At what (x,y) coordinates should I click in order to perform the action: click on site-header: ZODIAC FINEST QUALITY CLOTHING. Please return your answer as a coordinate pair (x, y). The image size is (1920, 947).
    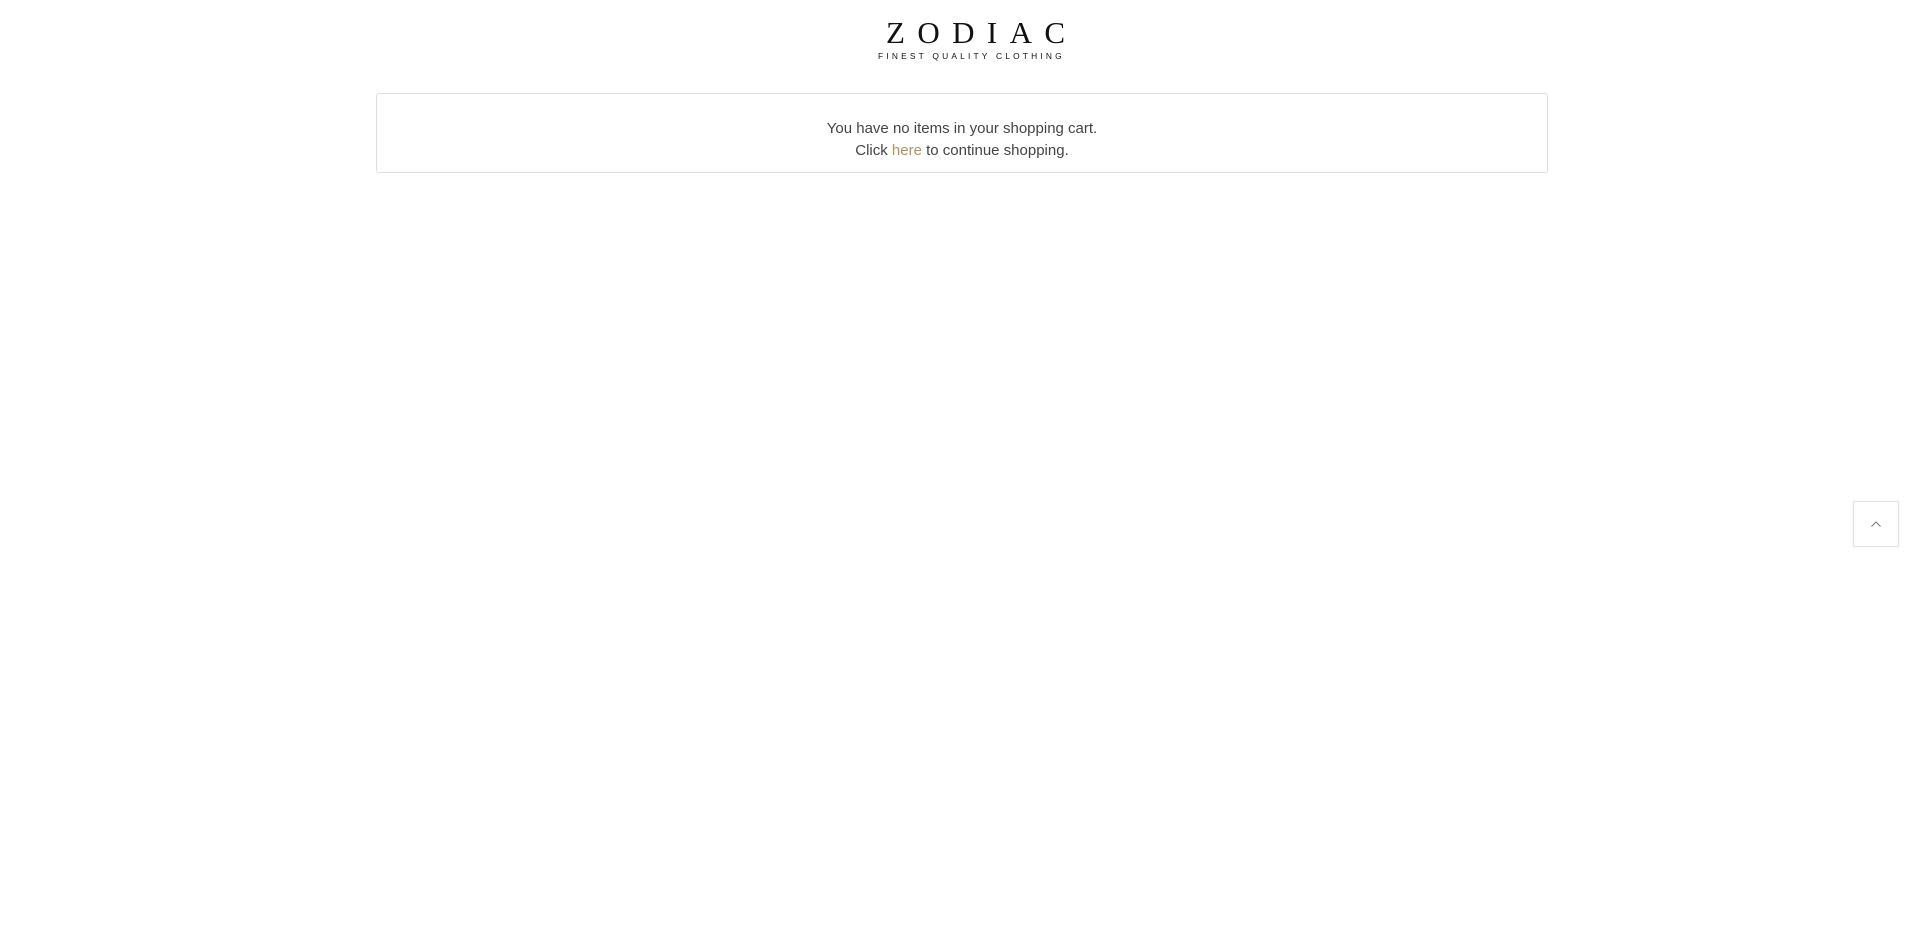
    Looking at the image, I should click on (960, 40).